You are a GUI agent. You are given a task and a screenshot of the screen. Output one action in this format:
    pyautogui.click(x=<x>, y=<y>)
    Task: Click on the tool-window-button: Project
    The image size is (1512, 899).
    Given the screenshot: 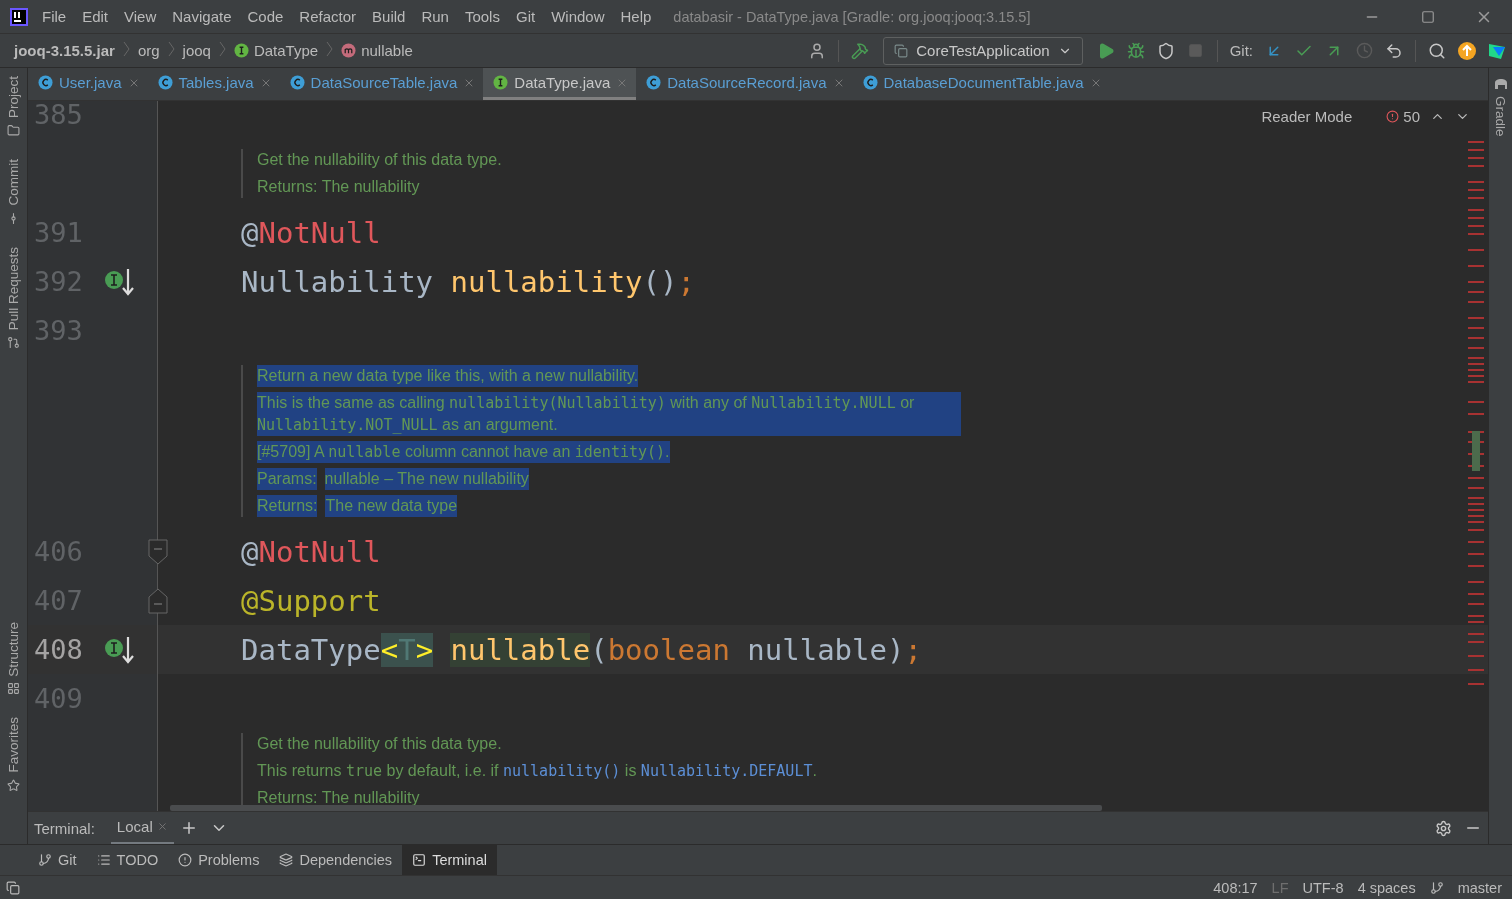 What is the action you would take?
    pyautogui.click(x=13, y=97)
    